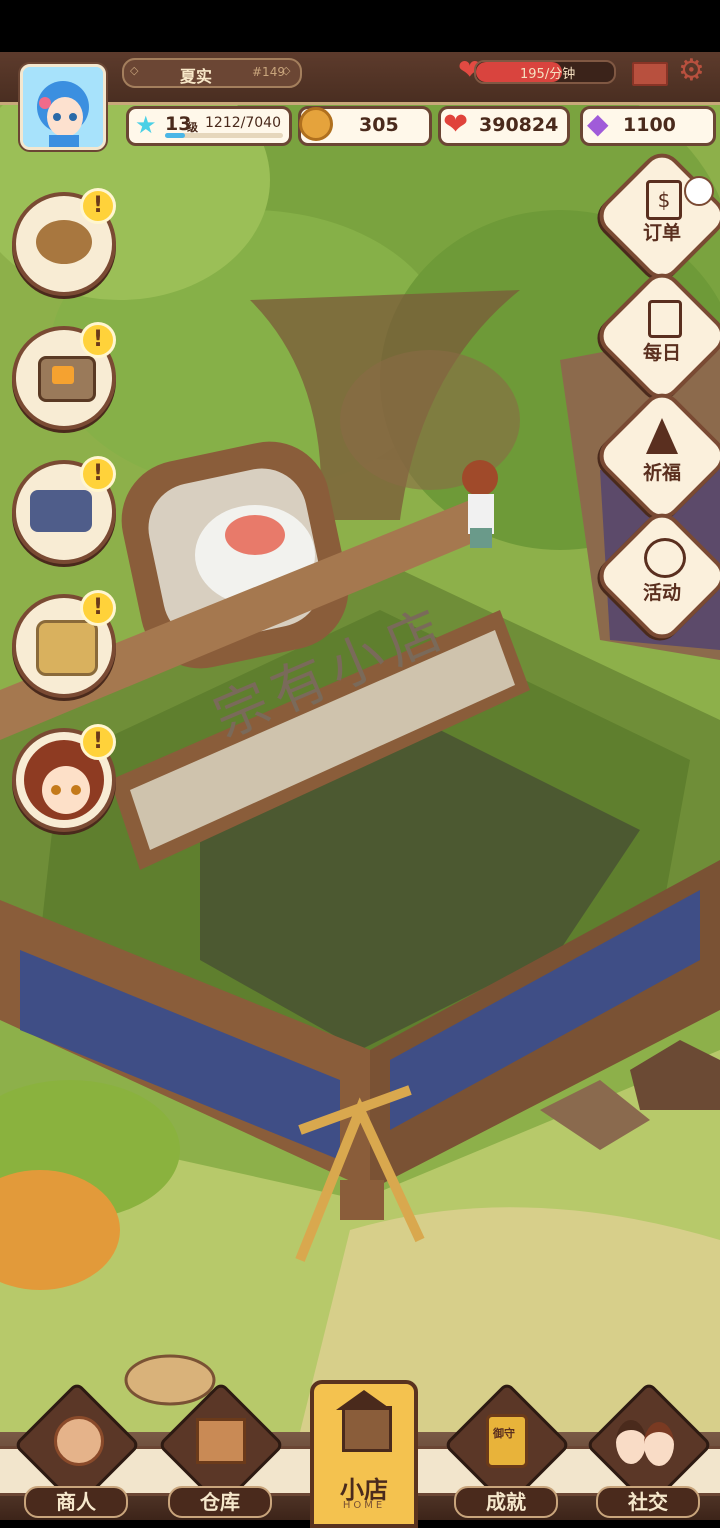 This screenshot has width=720, height=1528. Describe the element at coordinates (146, 125) in the screenshot. I see `star-level-icon: ★` at that location.